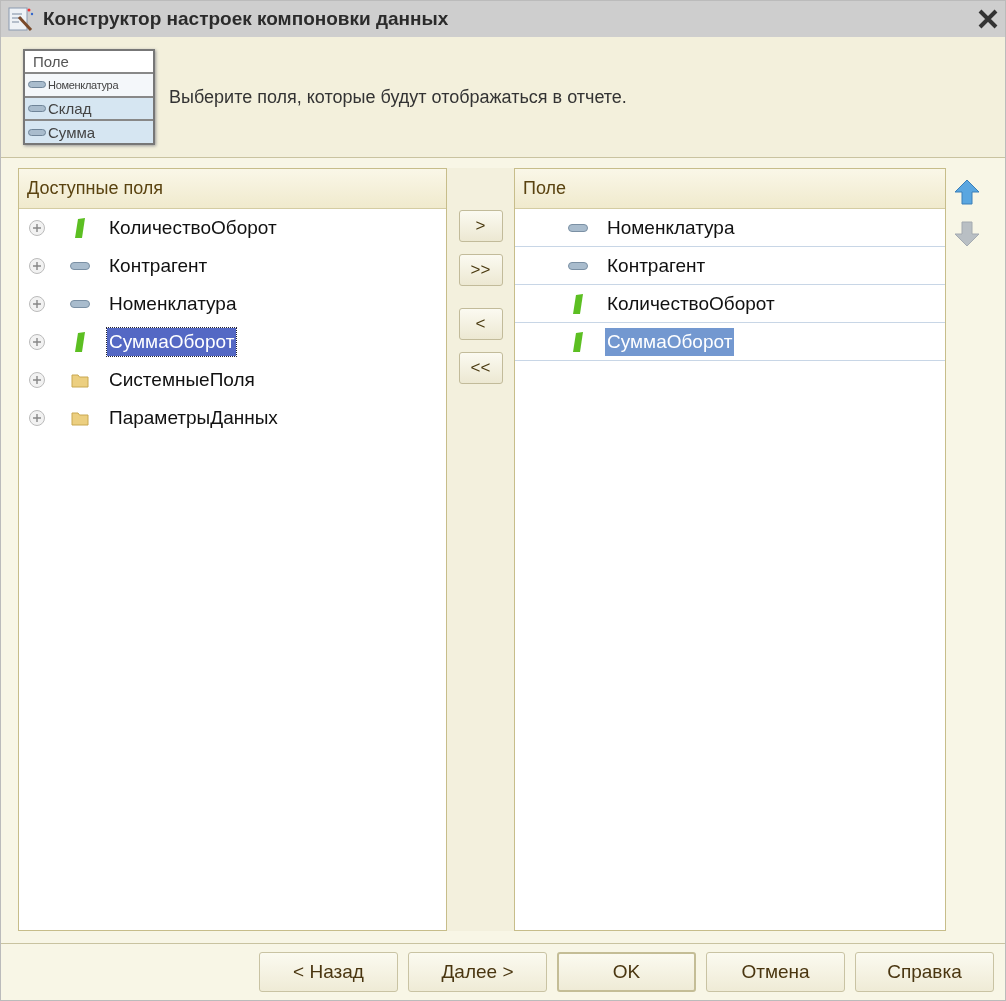 This screenshot has height=1001, width=1006. Describe the element at coordinates (21, 19) in the screenshot. I see `wand-document-icon` at that location.